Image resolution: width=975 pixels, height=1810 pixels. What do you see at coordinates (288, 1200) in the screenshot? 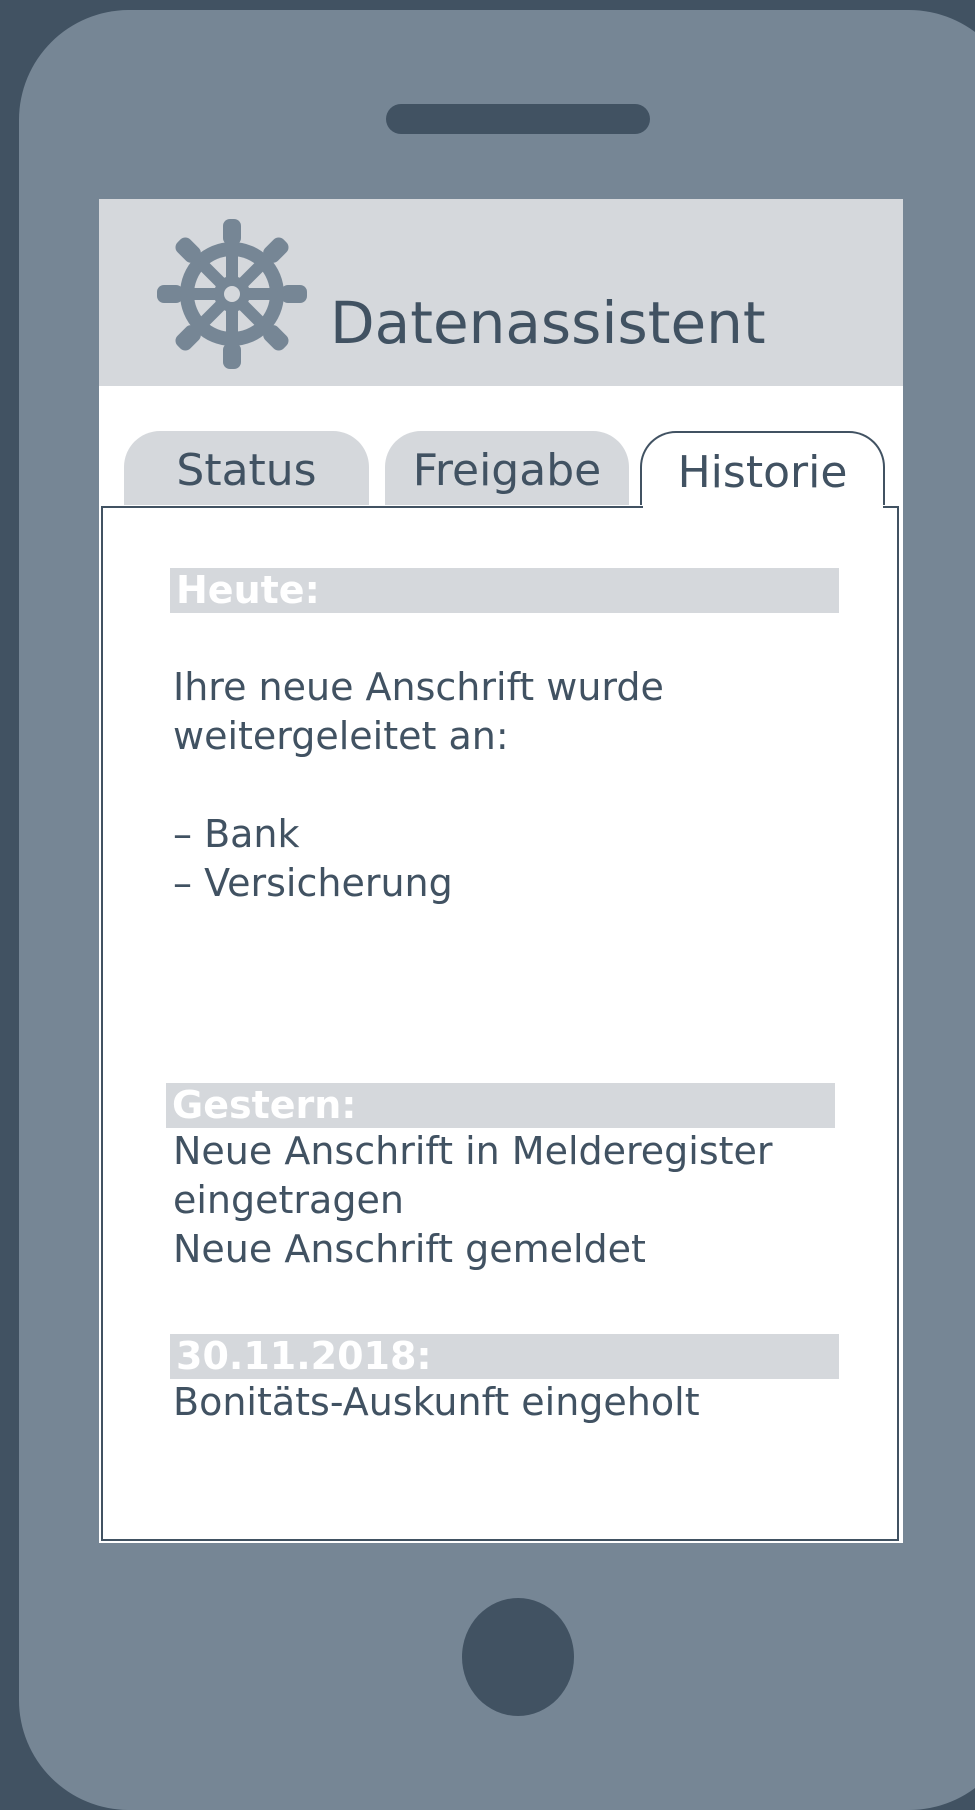
I see `history-line: eingetragen` at bounding box center [288, 1200].